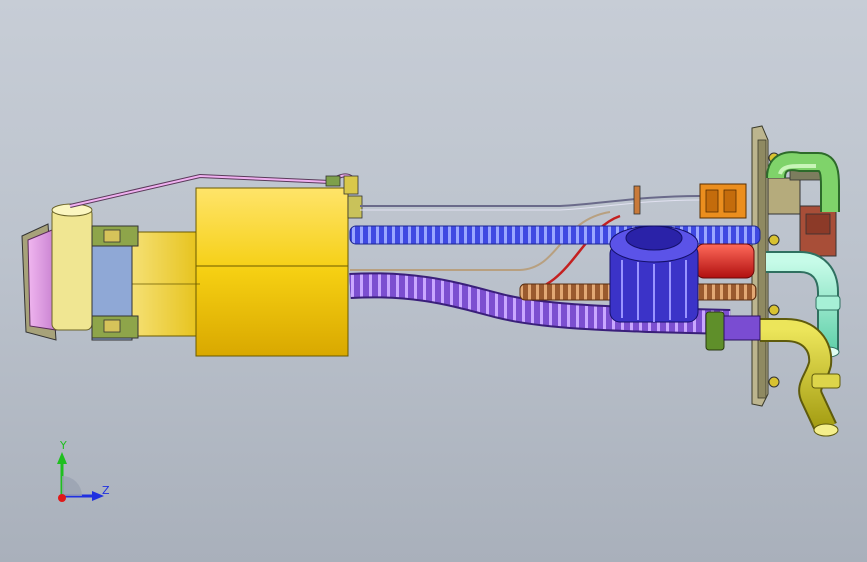  Describe the element at coordinates (62, 498) in the screenshot. I see `x-axis-origin-dot` at that location.